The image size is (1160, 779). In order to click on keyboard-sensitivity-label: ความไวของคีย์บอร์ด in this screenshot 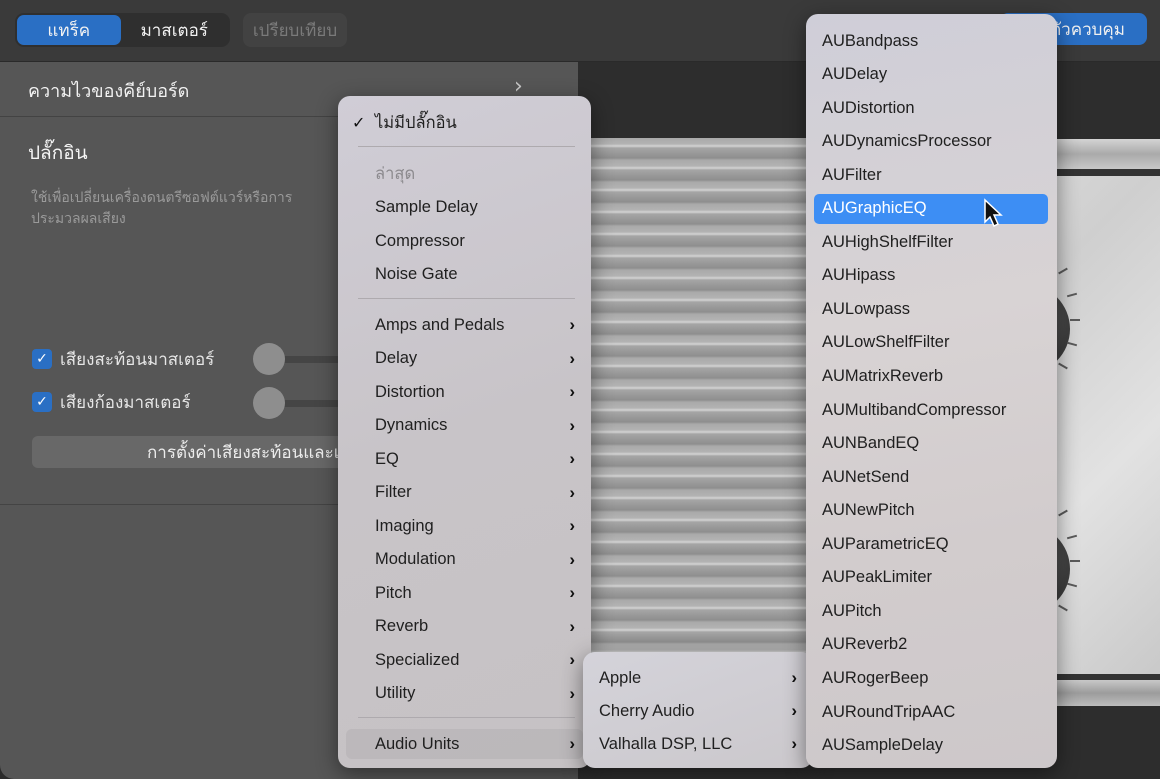, I will do `click(109, 91)`.